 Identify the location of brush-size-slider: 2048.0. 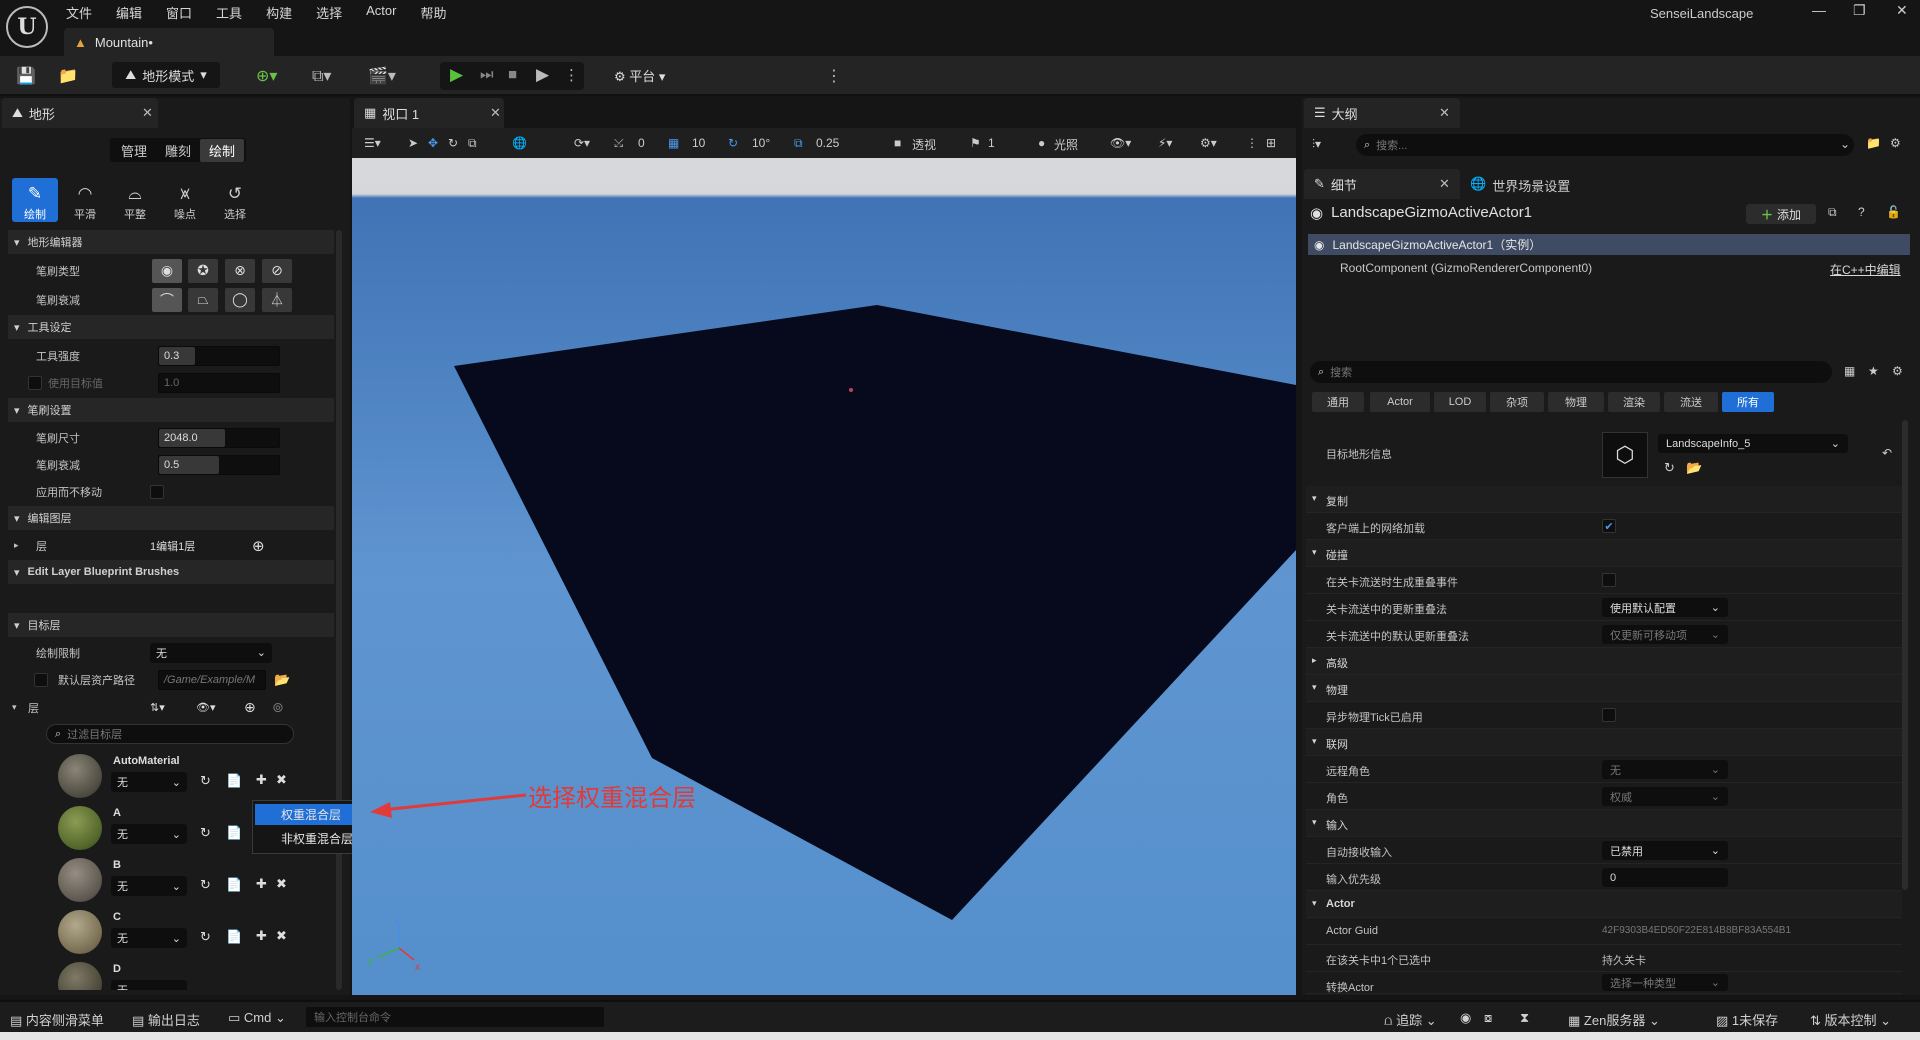
(219, 437).